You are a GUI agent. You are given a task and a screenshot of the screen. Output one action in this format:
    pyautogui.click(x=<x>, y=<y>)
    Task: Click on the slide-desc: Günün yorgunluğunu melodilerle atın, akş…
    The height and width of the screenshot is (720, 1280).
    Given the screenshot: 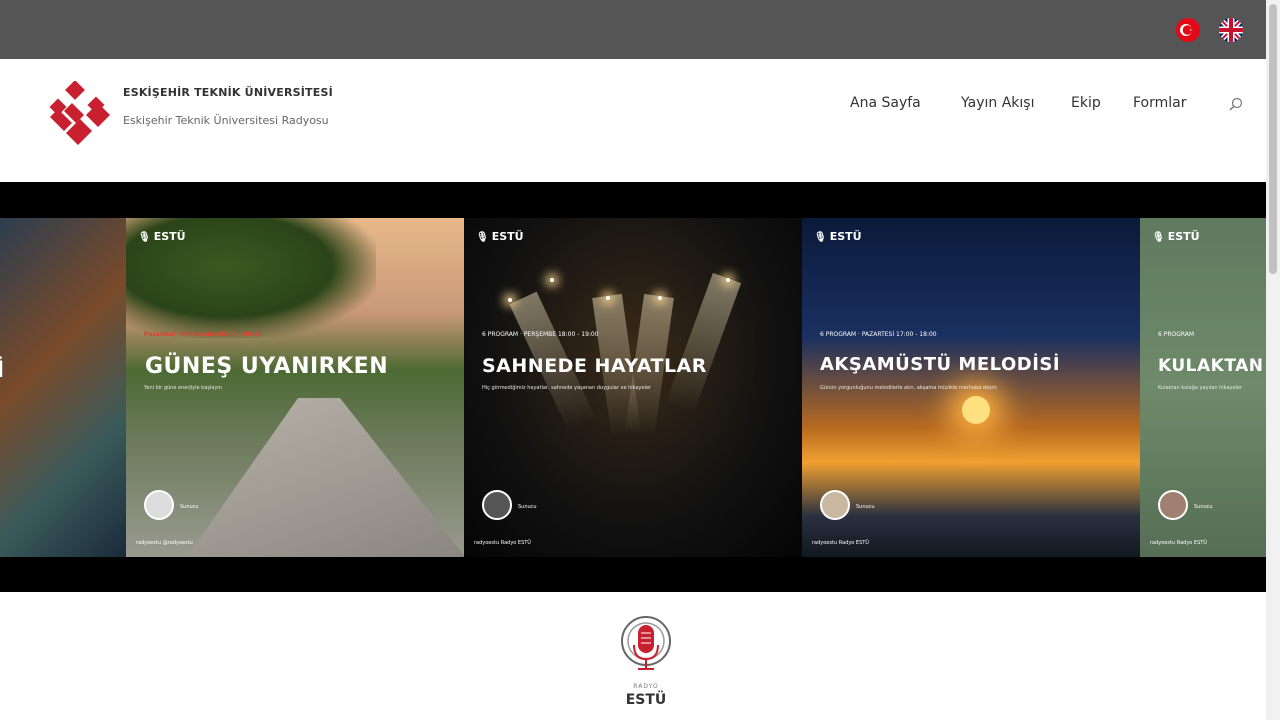 What is the action you would take?
    pyautogui.click(x=908, y=388)
    